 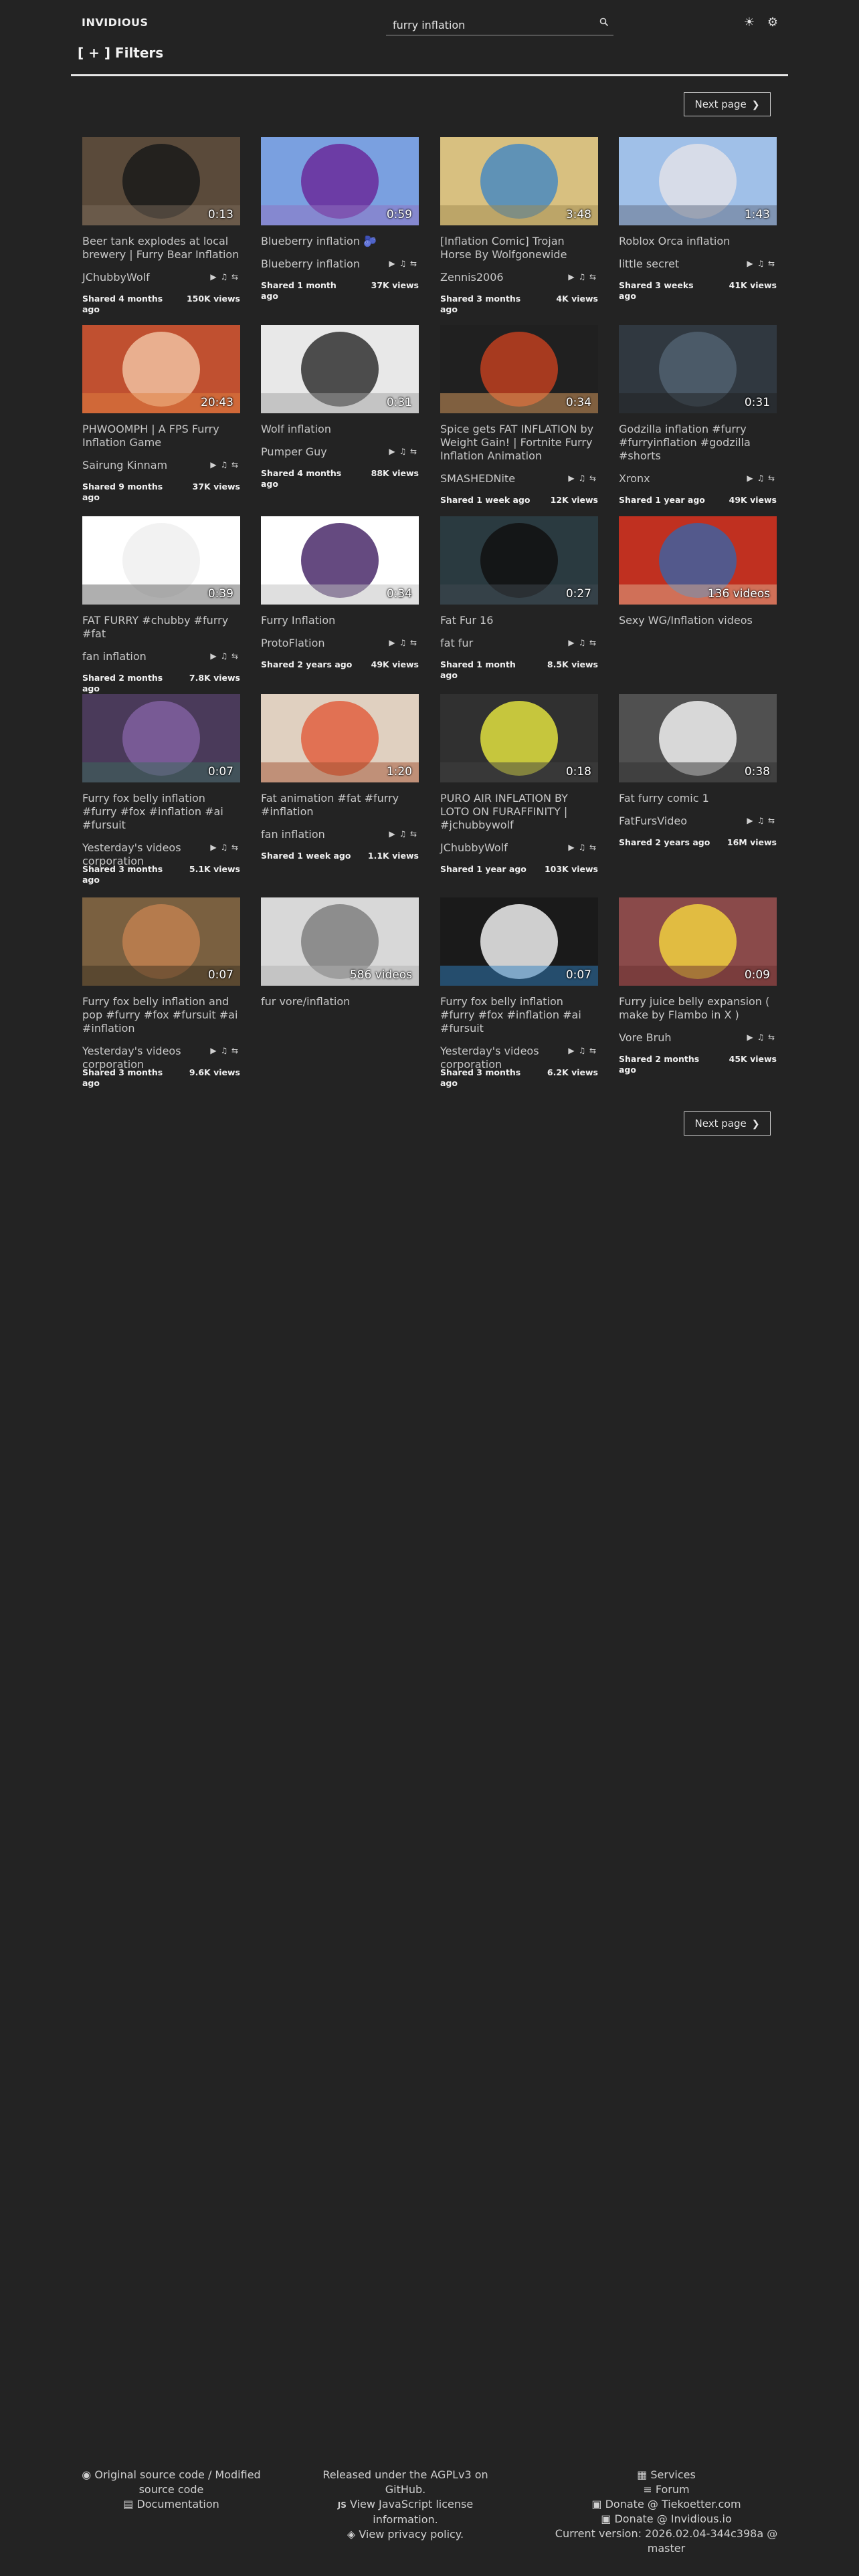 What do you see at coordinates (676, 264) in the screenshot?
I see `channel-name: little secret` at bounding box center [676, 264].